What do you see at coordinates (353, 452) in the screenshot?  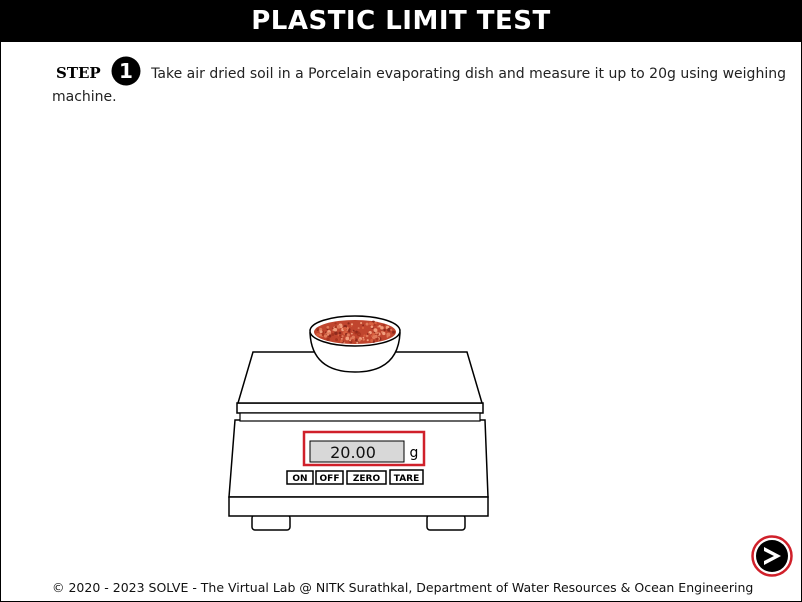 I see `weight-reading: 20.00` at bounding box center [353, 452].